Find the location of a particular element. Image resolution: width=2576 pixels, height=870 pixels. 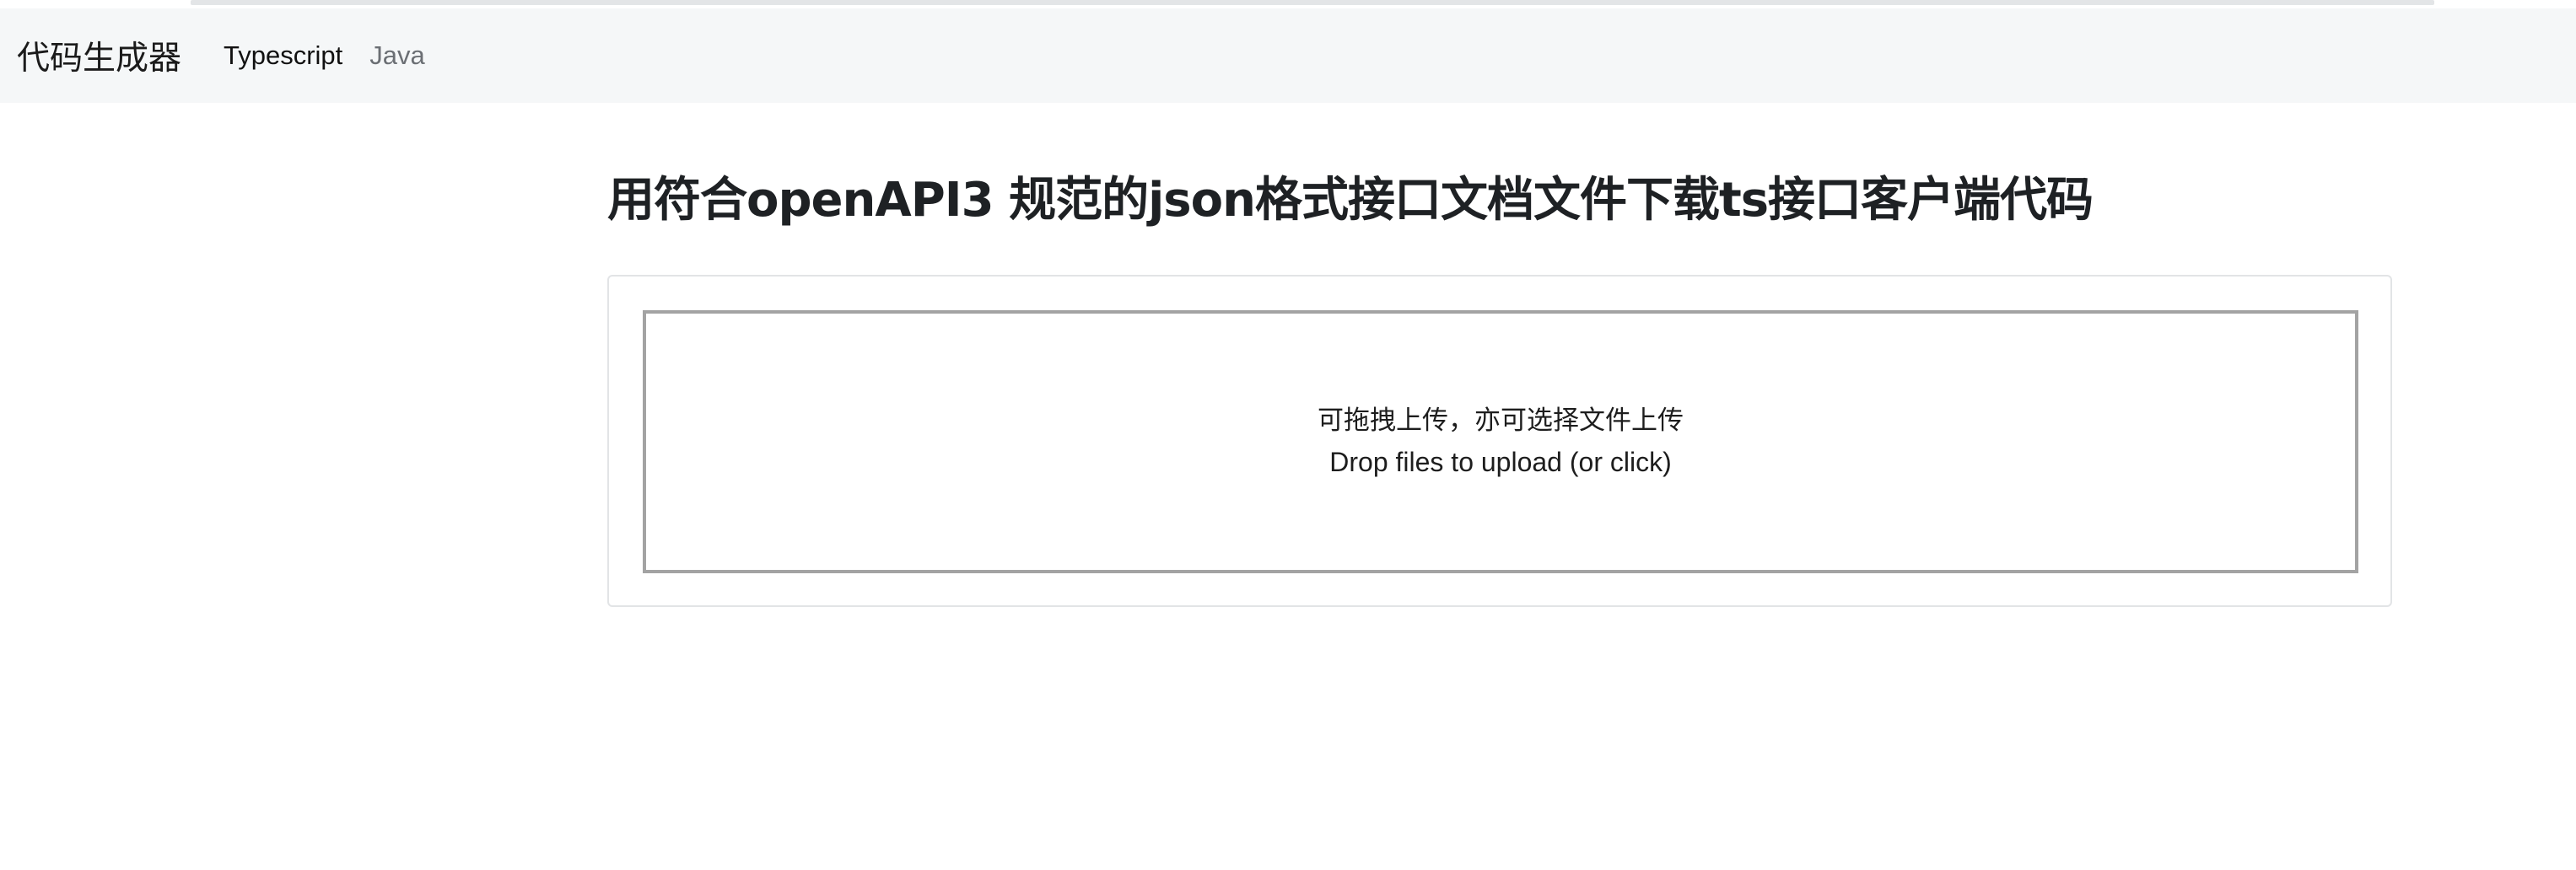

page-title: 用符合openAPI3 规范的json格式接口文档文件下载ts接口客户端代码 is located at coordinates (1350, 200).